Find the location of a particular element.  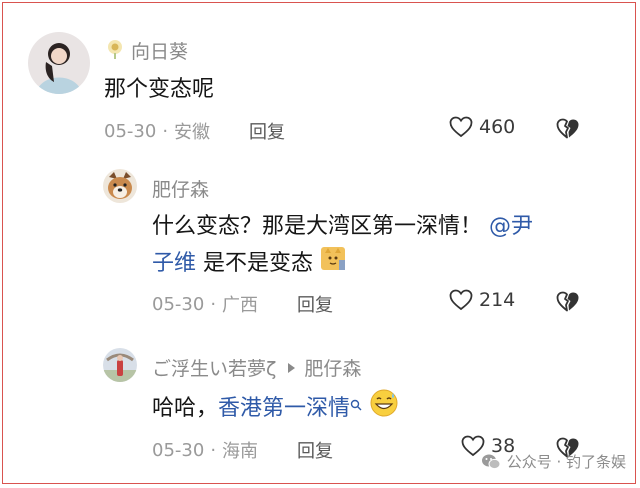

comment-text-part: 是不是变态 is located at coordinates (258, 263).